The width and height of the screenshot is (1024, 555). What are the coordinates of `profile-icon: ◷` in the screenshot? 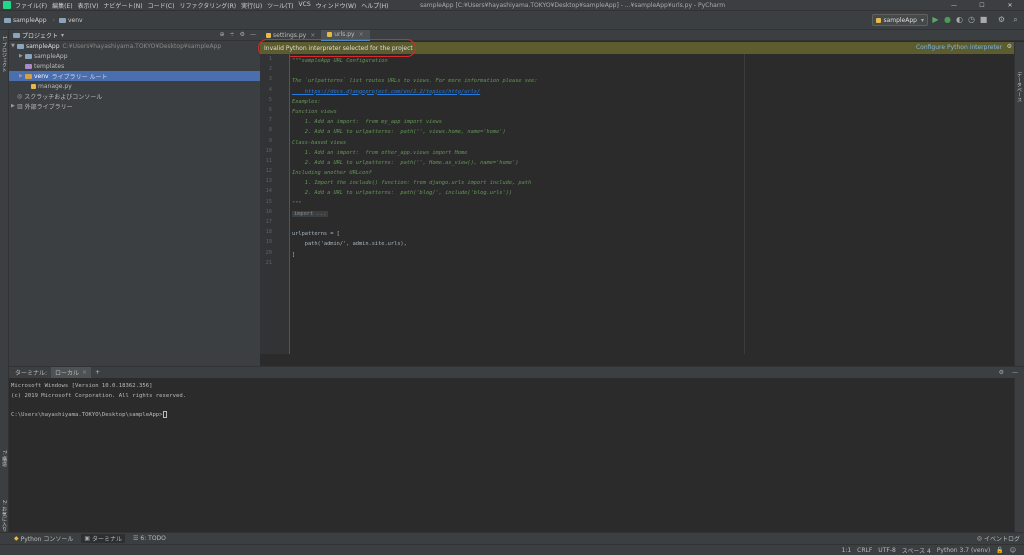 It's located at (971, 19).